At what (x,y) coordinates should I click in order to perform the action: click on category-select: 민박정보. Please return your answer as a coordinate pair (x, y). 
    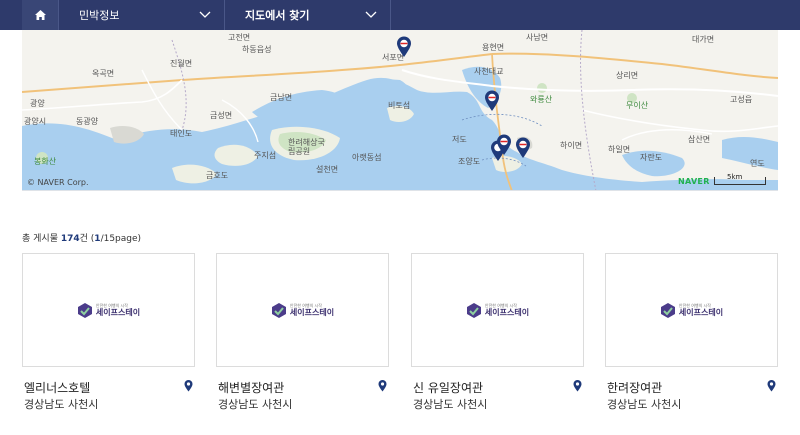
    Looking at the image, I should click on (142, 15).